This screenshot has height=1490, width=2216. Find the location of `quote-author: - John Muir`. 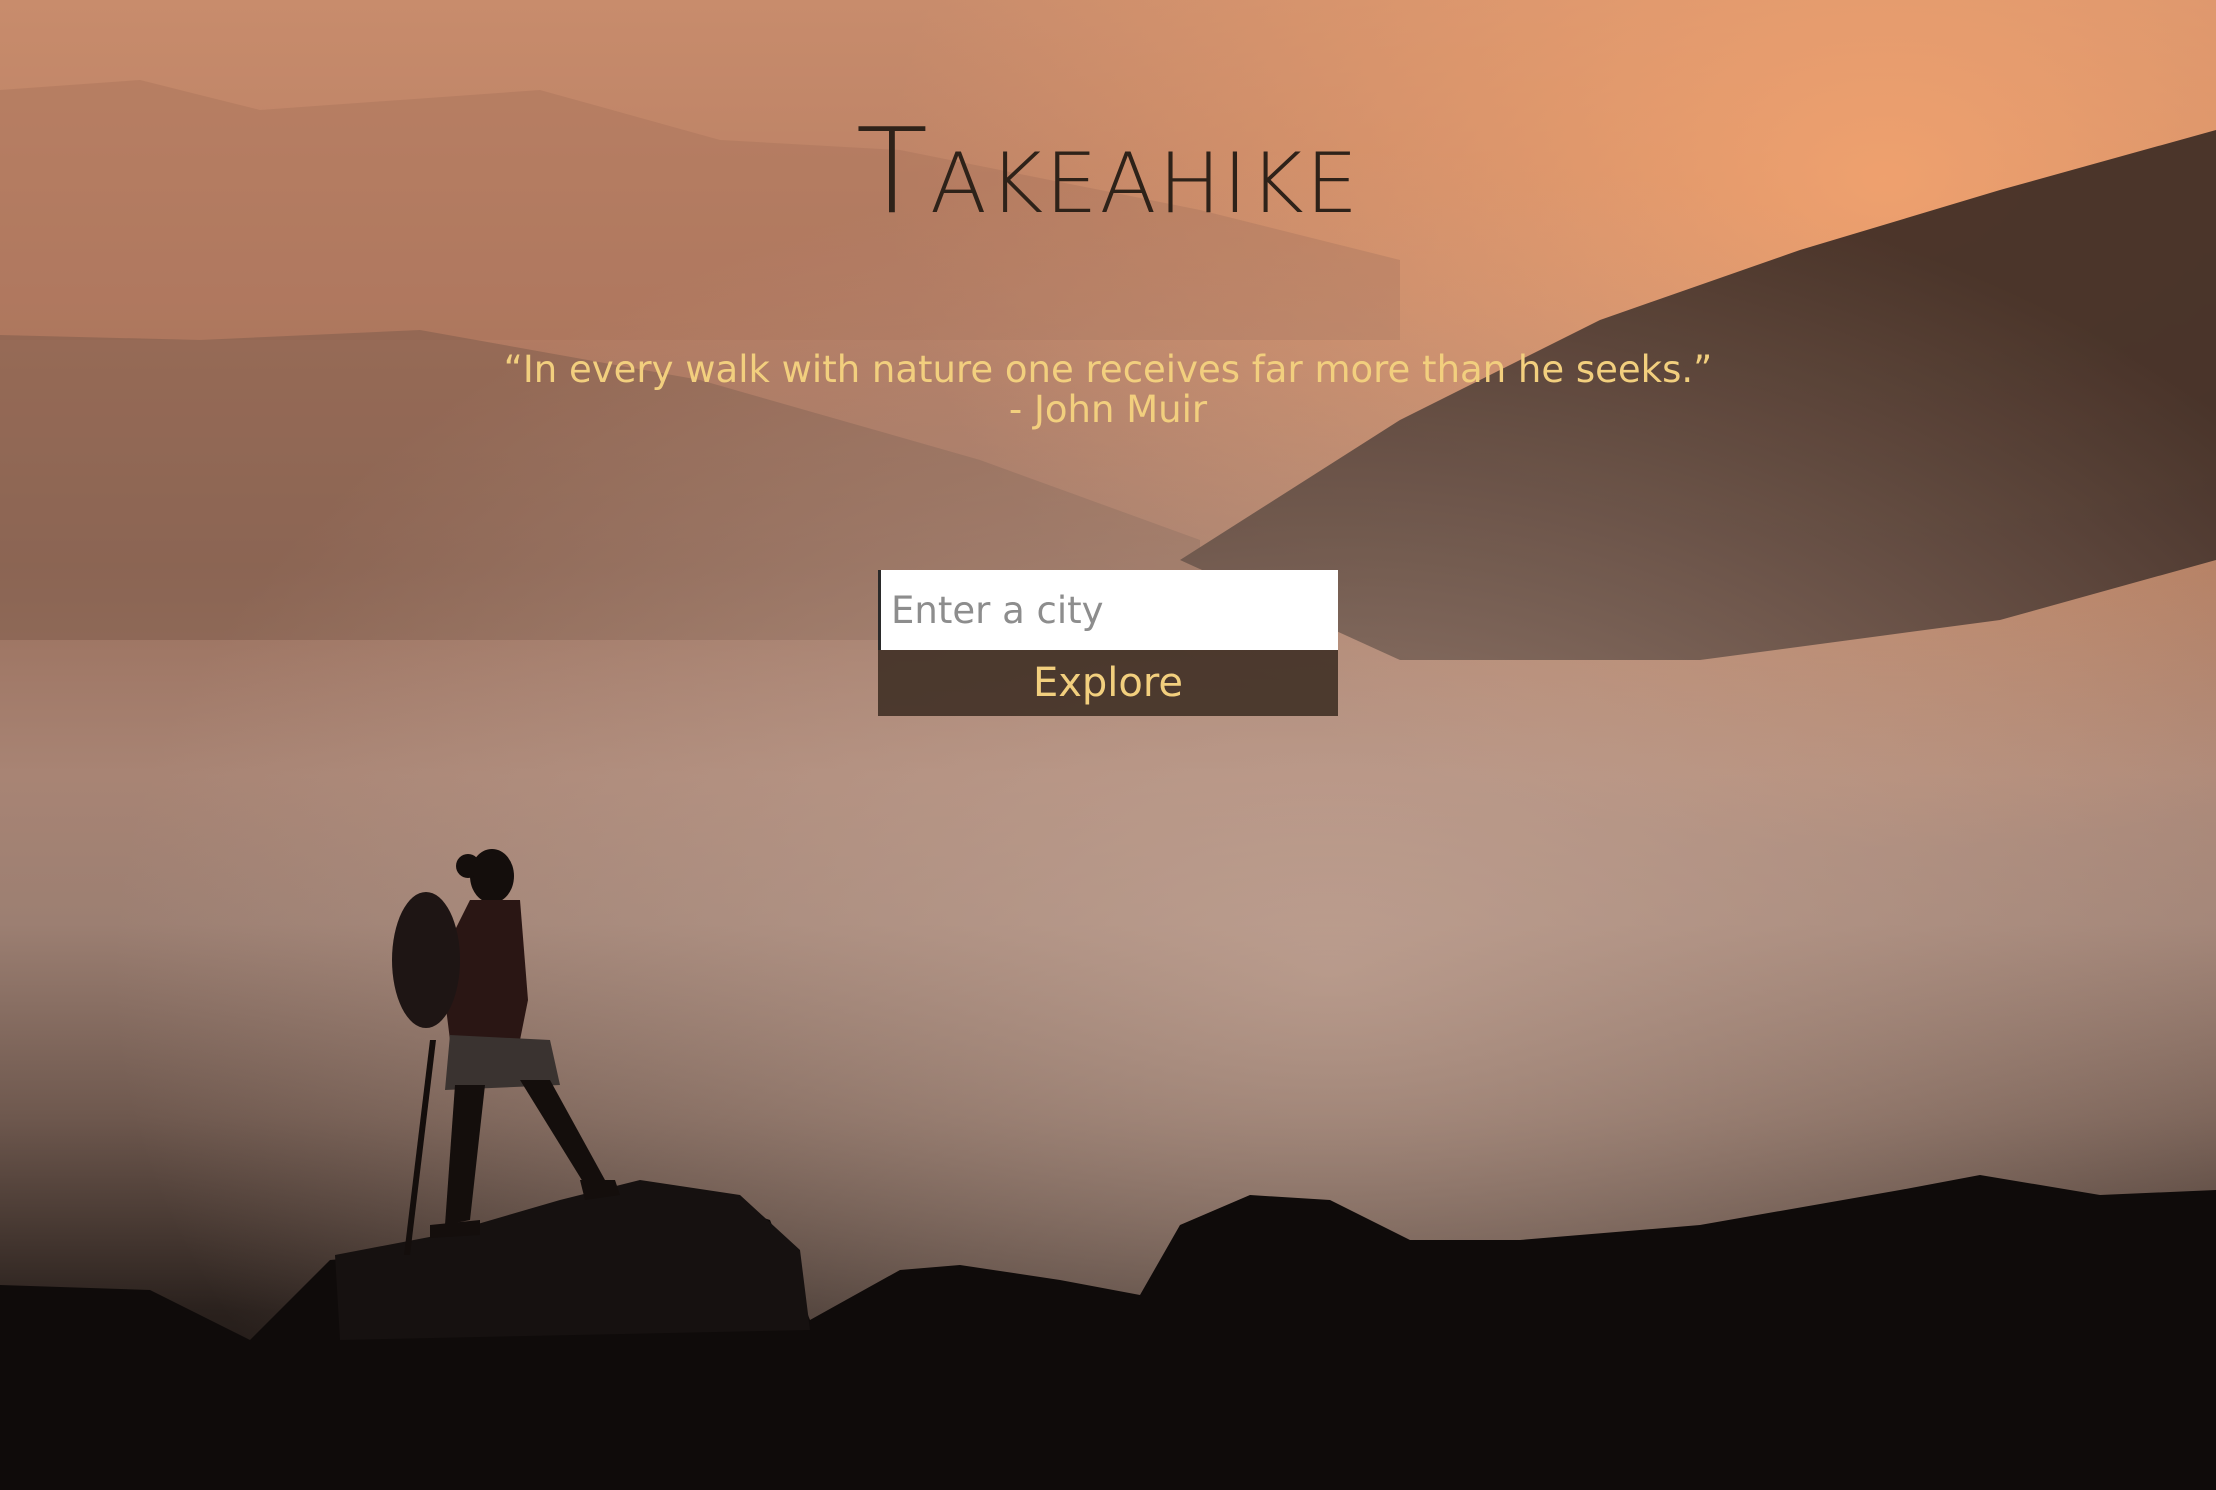

quote-author: - John Muir is located at coordinates (1108, 409).